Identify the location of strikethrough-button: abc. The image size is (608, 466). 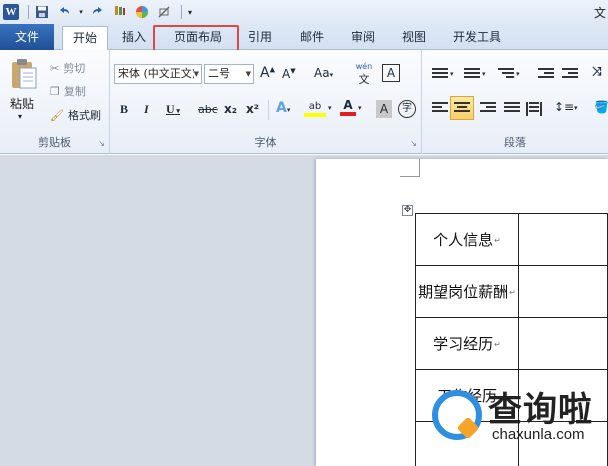
(208, 109).